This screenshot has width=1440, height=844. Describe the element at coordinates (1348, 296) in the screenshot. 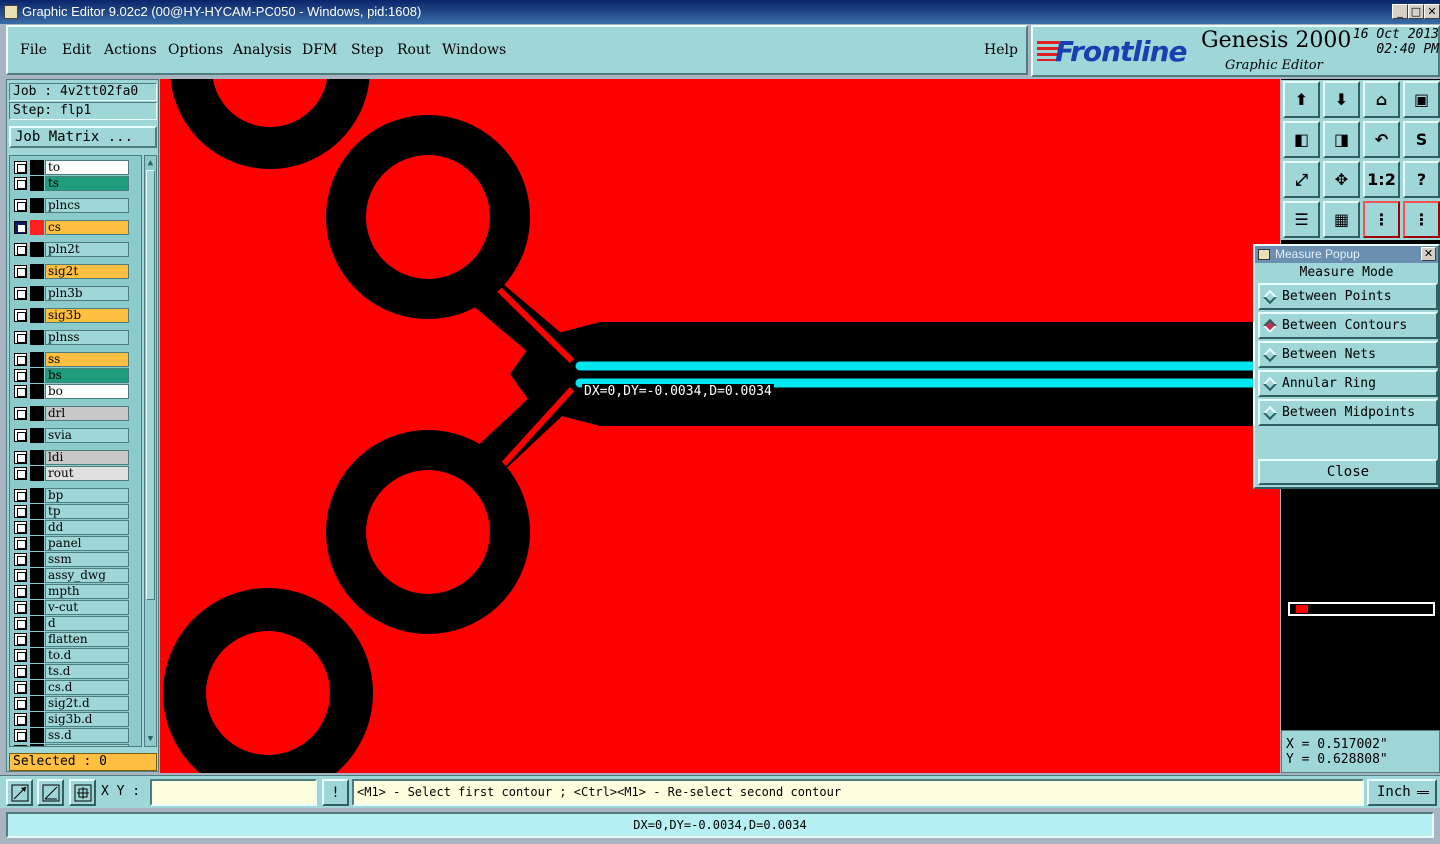

I see `measure-option: Between Points` at that location.